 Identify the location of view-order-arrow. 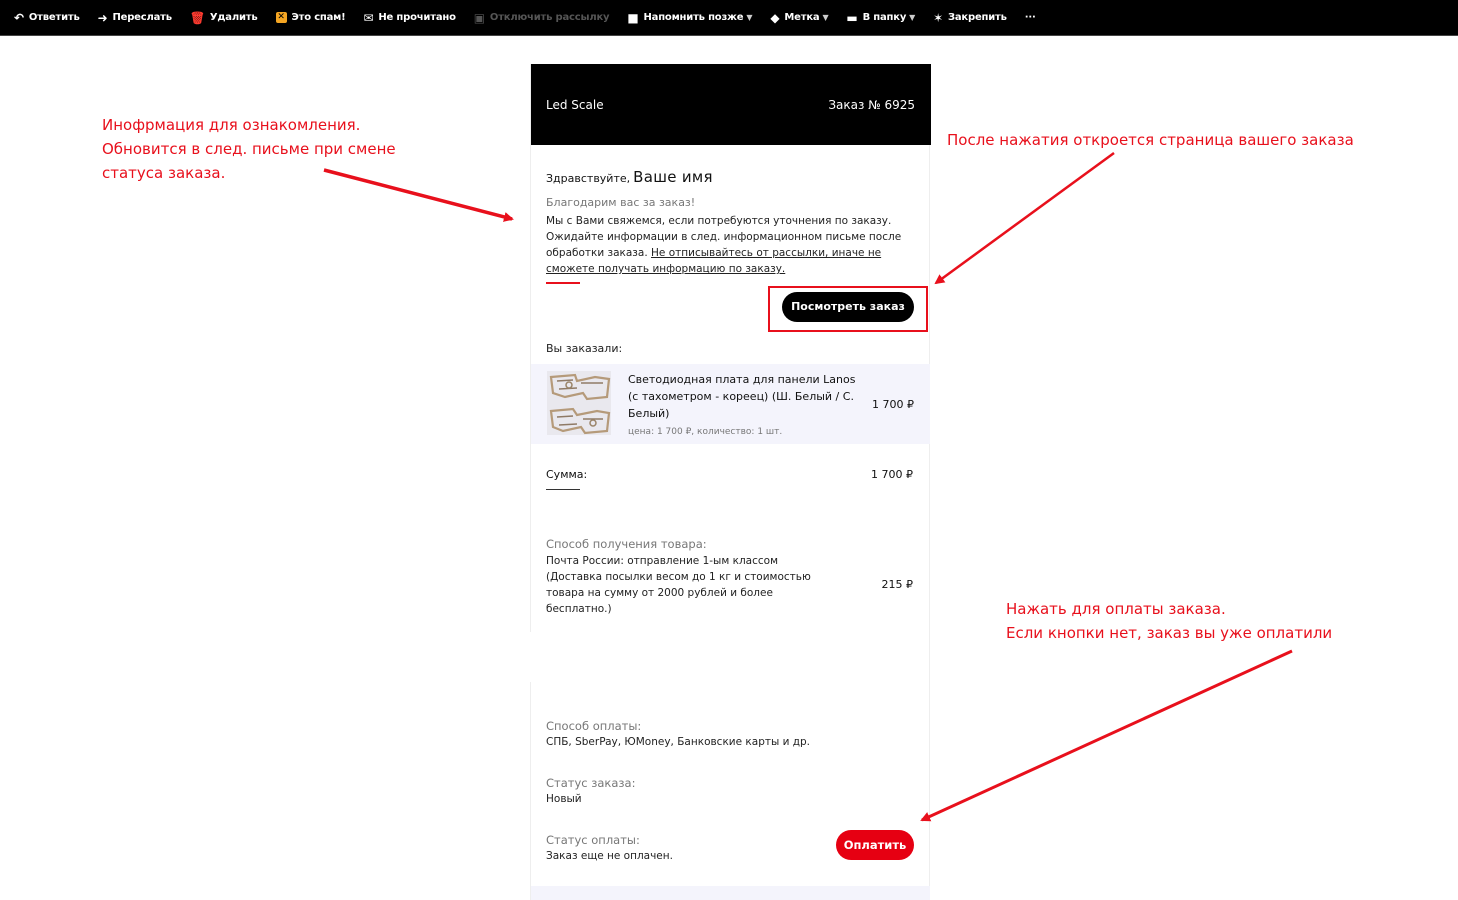
(1024, 218).